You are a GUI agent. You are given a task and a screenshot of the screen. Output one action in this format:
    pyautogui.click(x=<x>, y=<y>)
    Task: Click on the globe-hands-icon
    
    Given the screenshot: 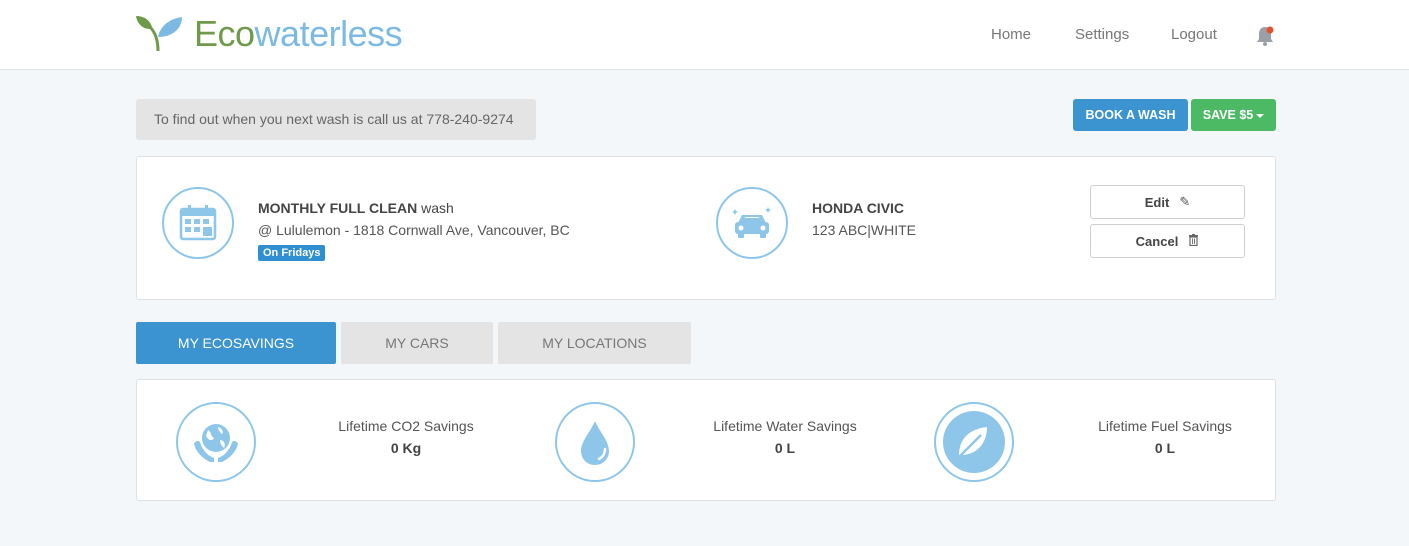 What is the action you would take?
    pyautogui.click(x=216, y=443)
    